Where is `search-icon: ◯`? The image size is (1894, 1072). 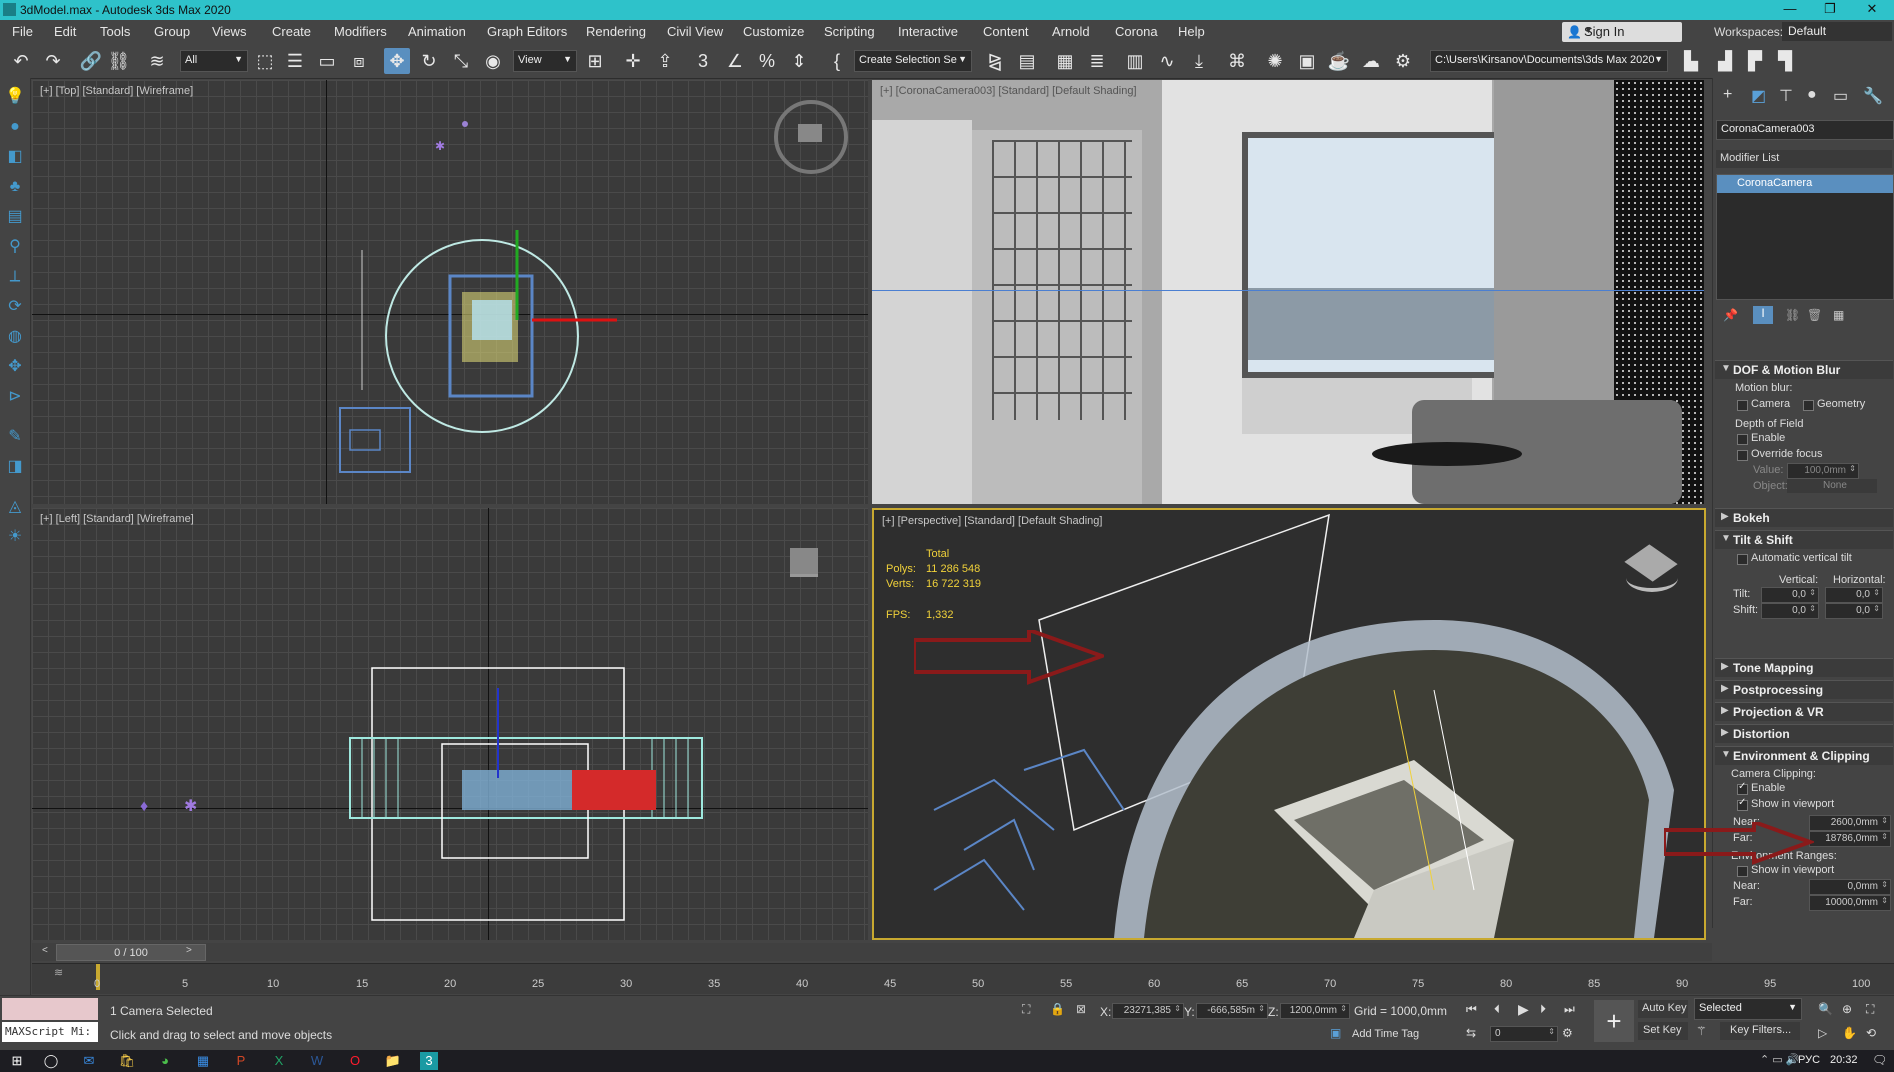
search-icon: ◯ is located at coordinates (51, 1061).